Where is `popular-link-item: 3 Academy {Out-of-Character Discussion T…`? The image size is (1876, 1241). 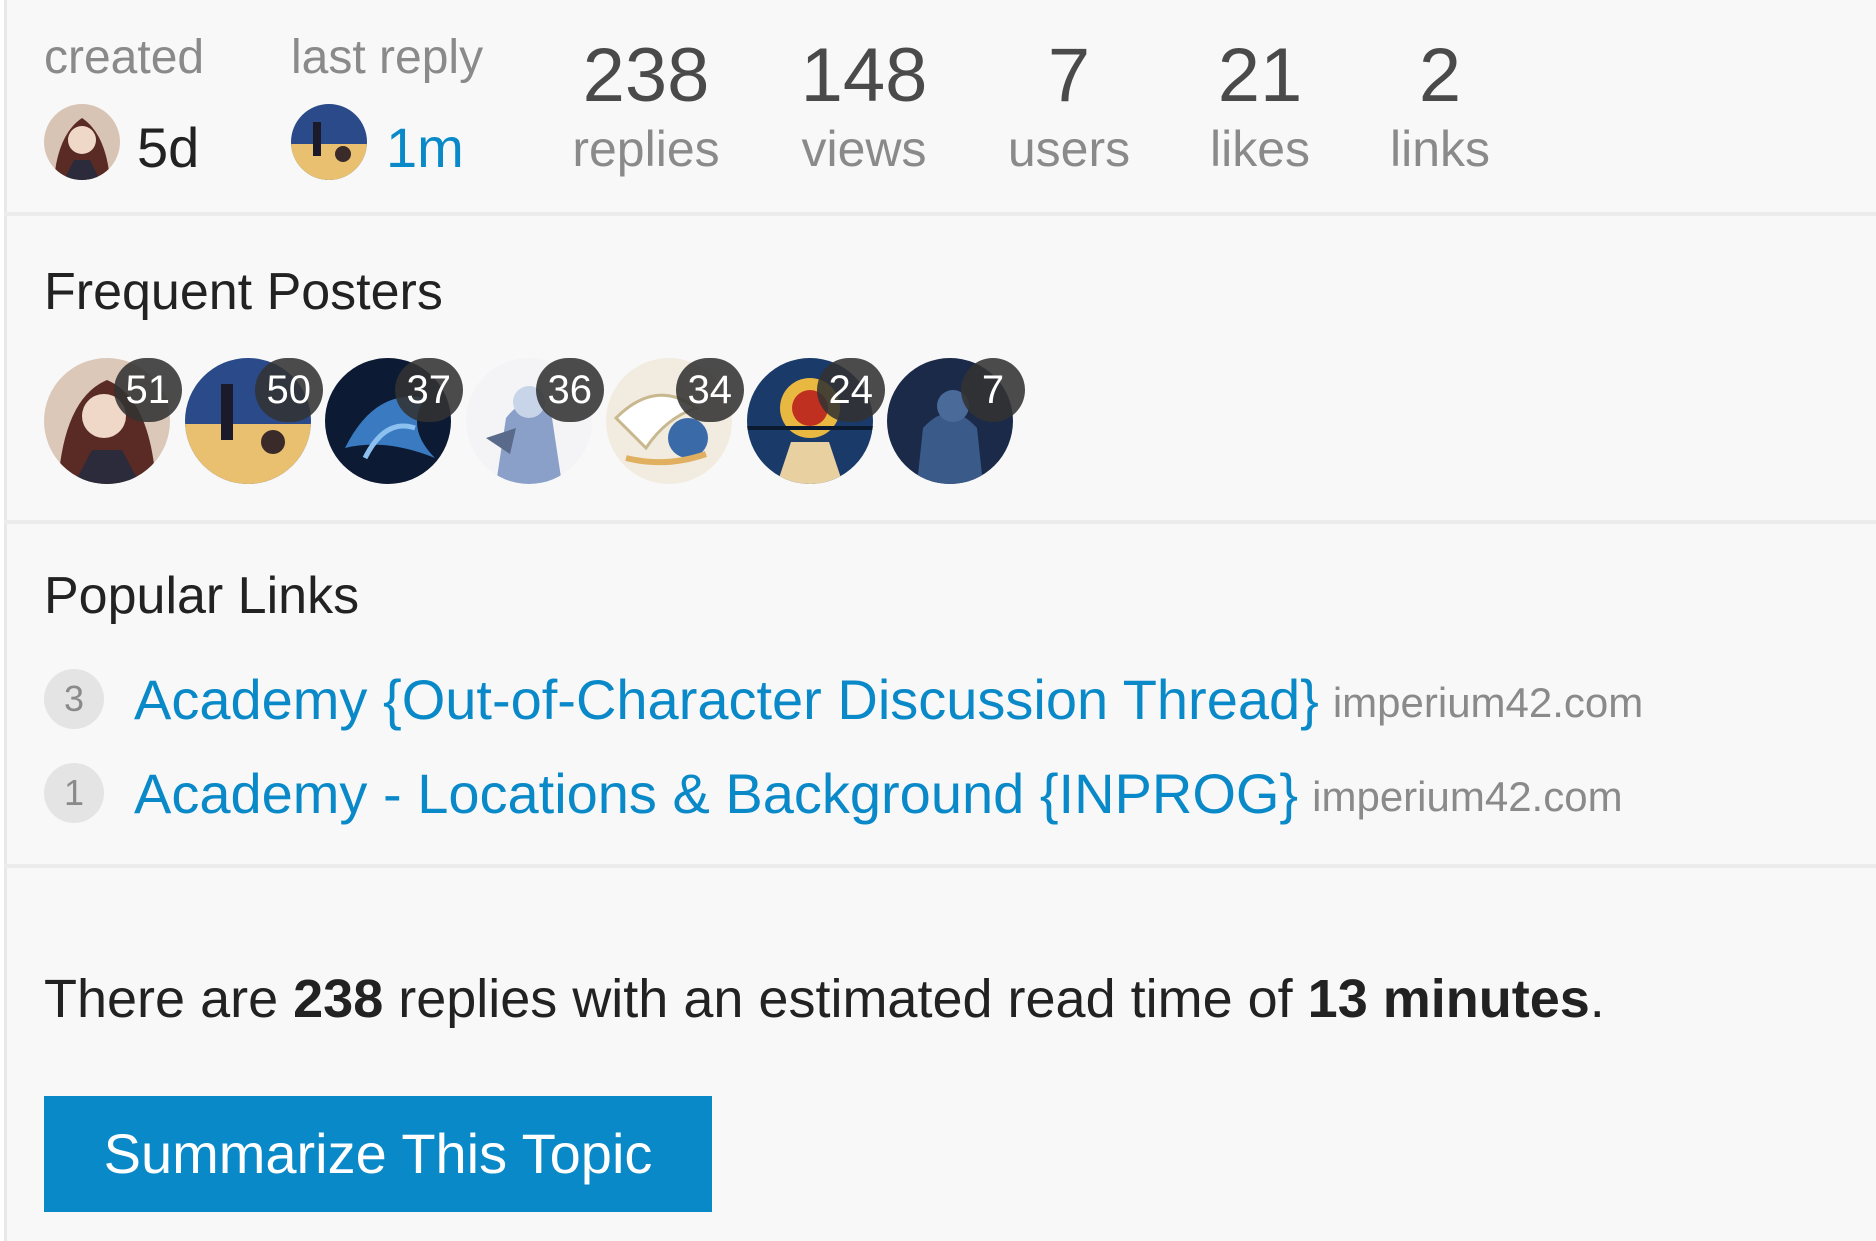 popular-link-item: 3 Academy {Out-of-Character Discussion T… is located at coordinates (843, 699).